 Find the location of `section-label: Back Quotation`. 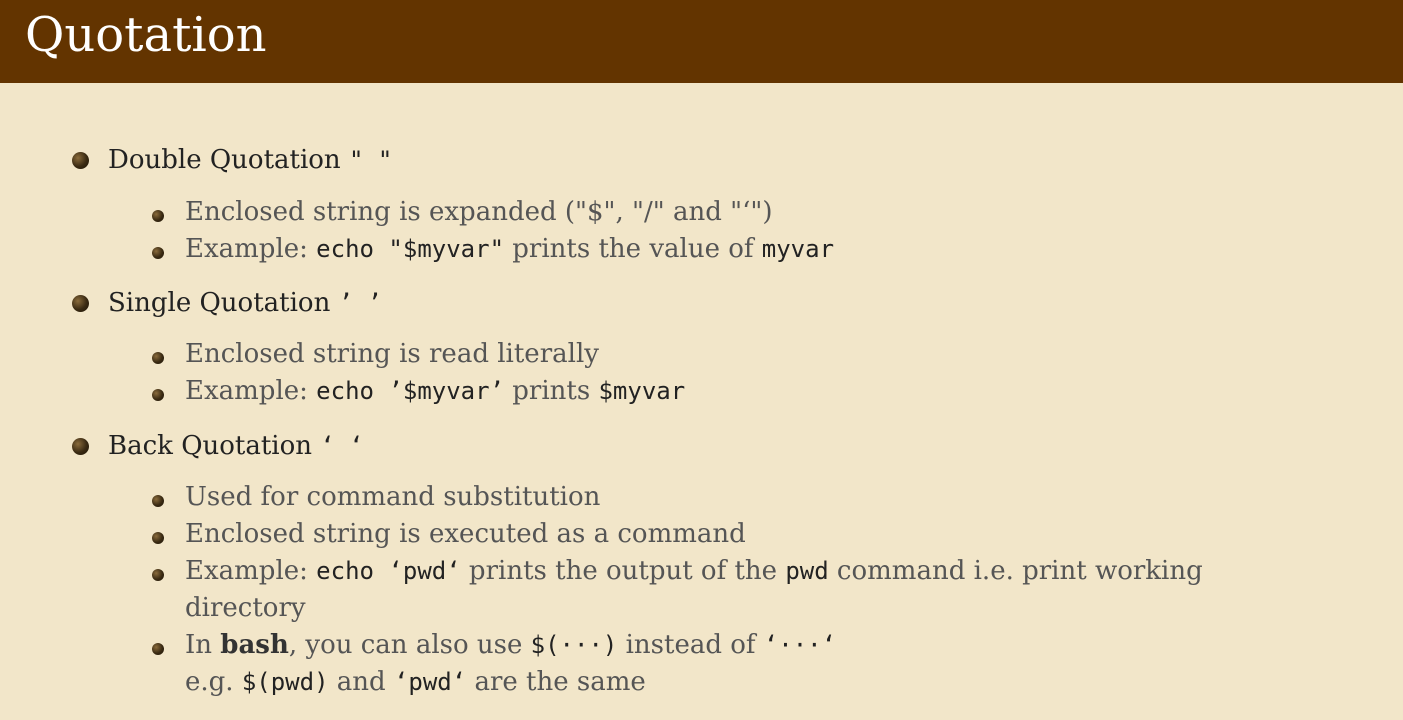

section-label: Back Quotation is located at coordinates (210, 446).